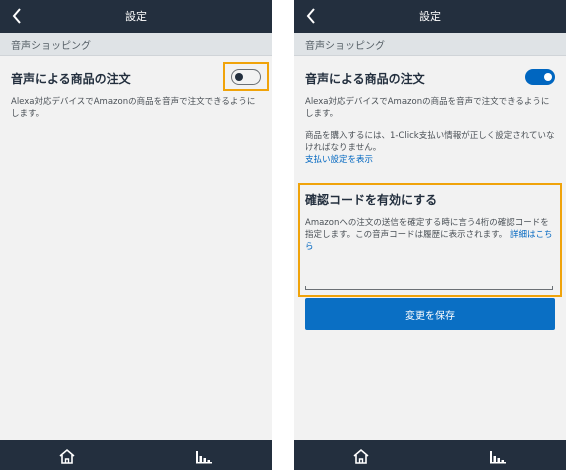 Image resolution: width=566 pixels, height=470 pixels. What do you see at coordinates (429, 288) in the screenshot?
I see `confirm-code-input` at bounding box center [429, 288].